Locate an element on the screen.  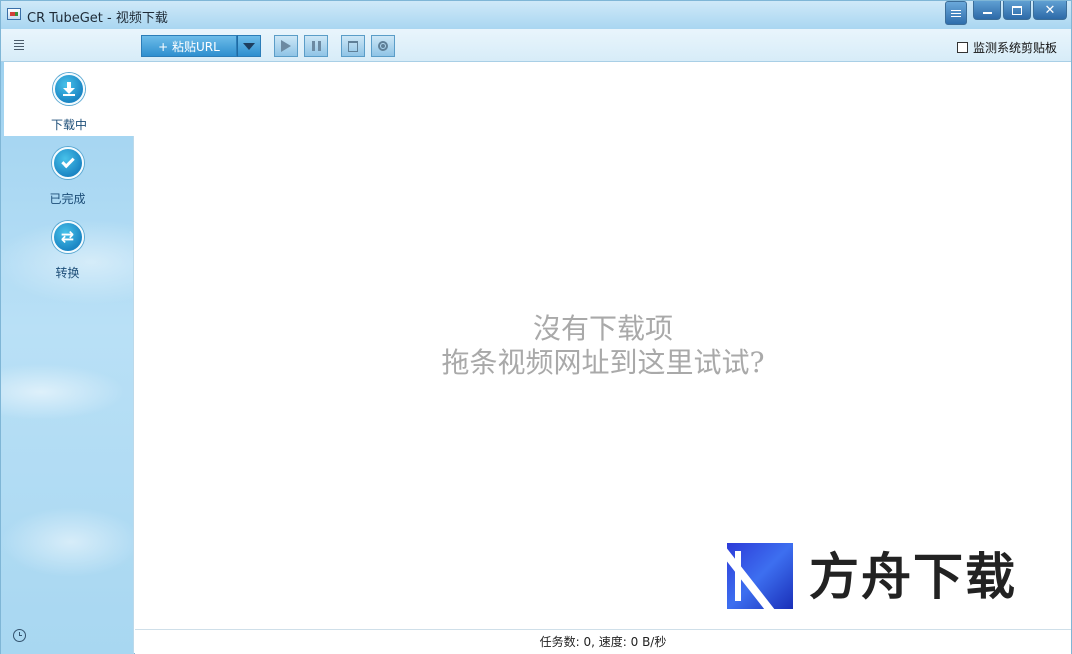
pause-button is located at coordinates (316, 46).